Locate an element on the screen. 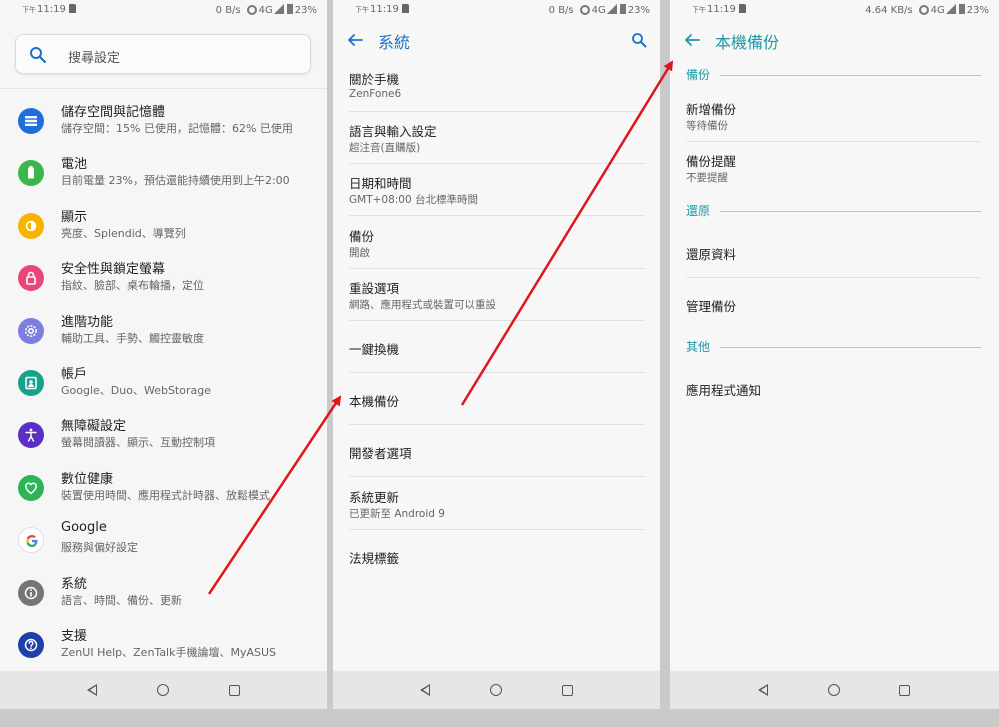 This screenshot has height=727, width=999. info-icon is located at coordinates (31, 592).